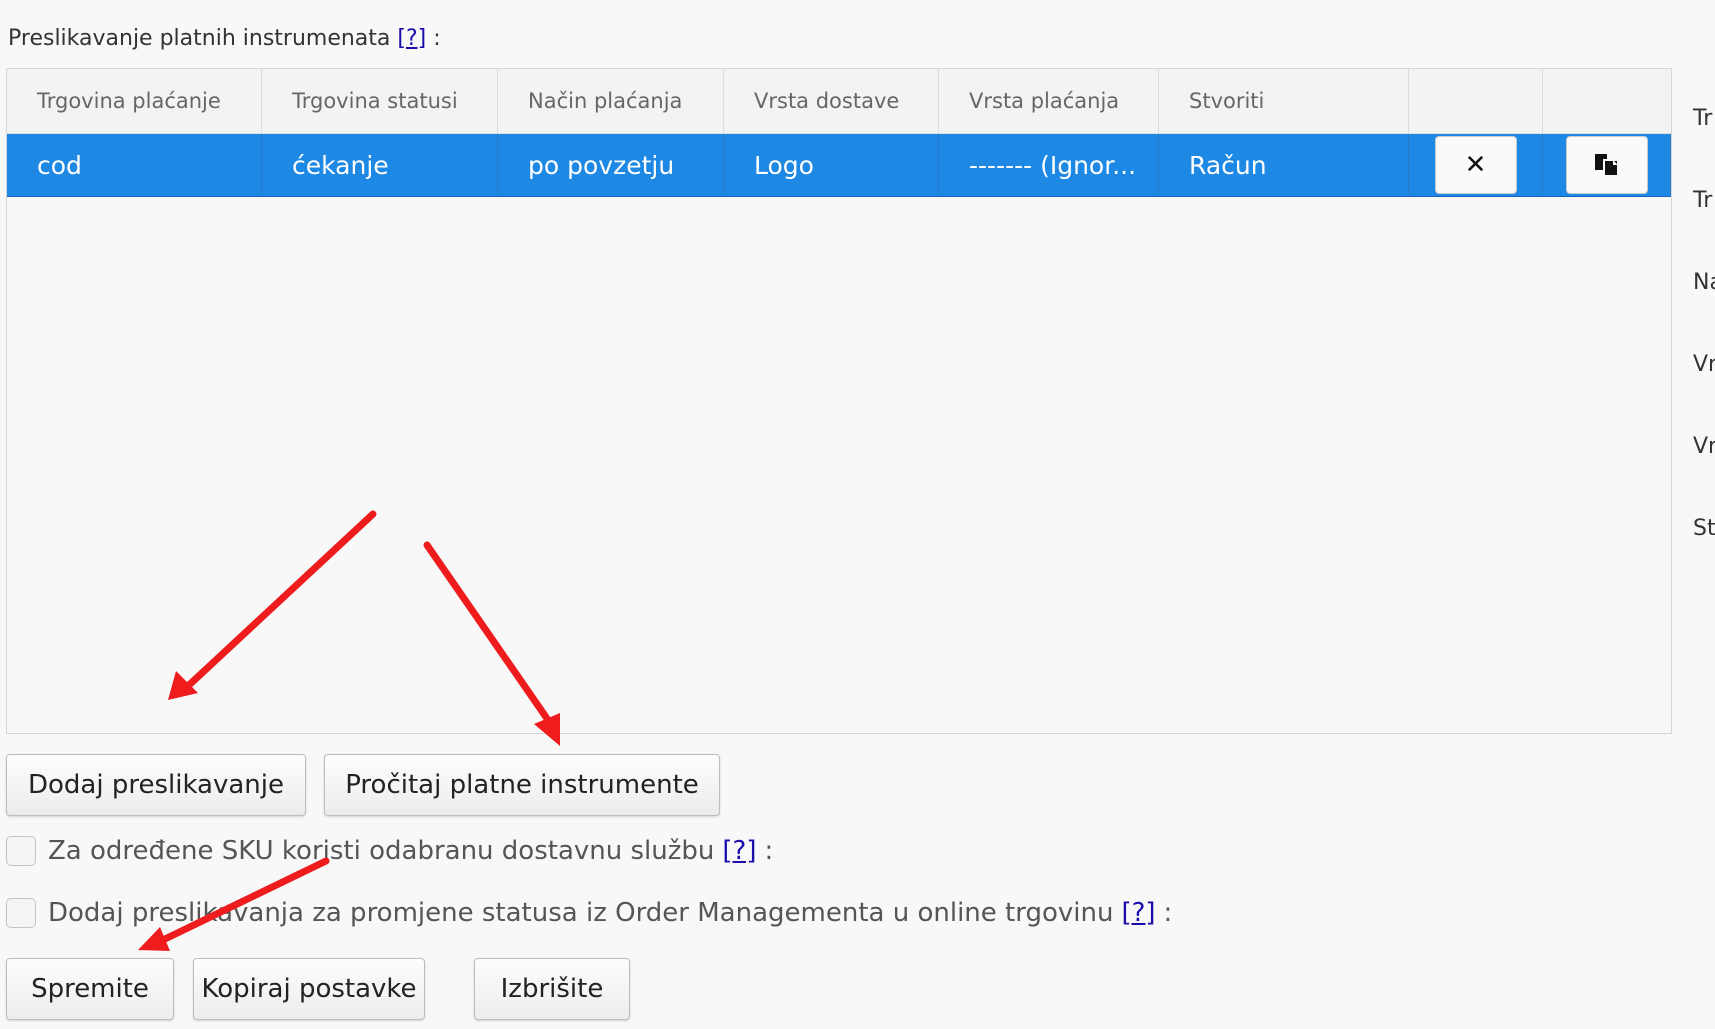 The width and height of the screenshot is (1715, 1029). I want to click on section-help-link: [?], so click(411, 38).